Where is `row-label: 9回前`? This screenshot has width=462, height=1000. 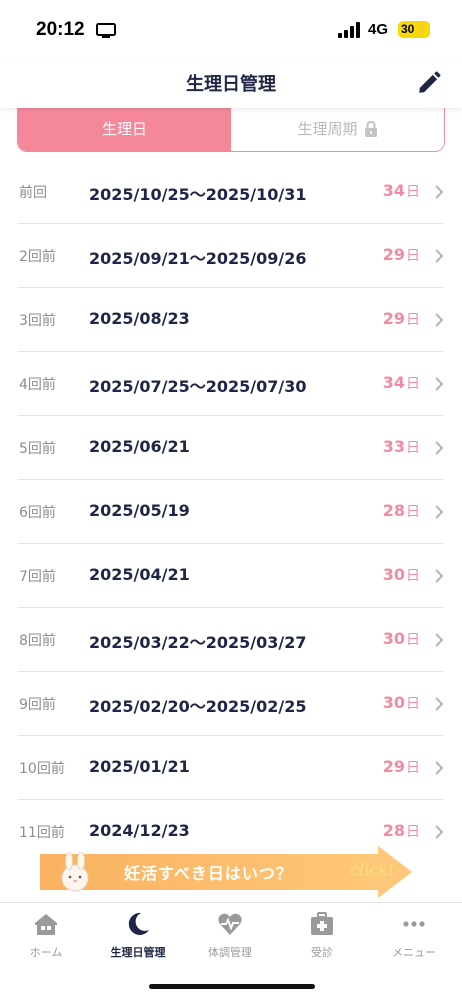
row-label: 9回前 is located at coordinates (37, 705).